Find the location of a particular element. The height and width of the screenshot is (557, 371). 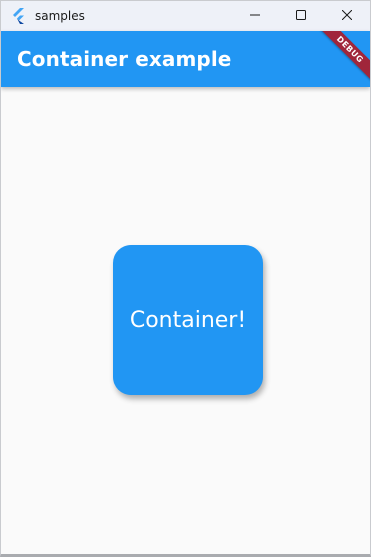

flutter-logo-icon is located at coordinates (19, 16).